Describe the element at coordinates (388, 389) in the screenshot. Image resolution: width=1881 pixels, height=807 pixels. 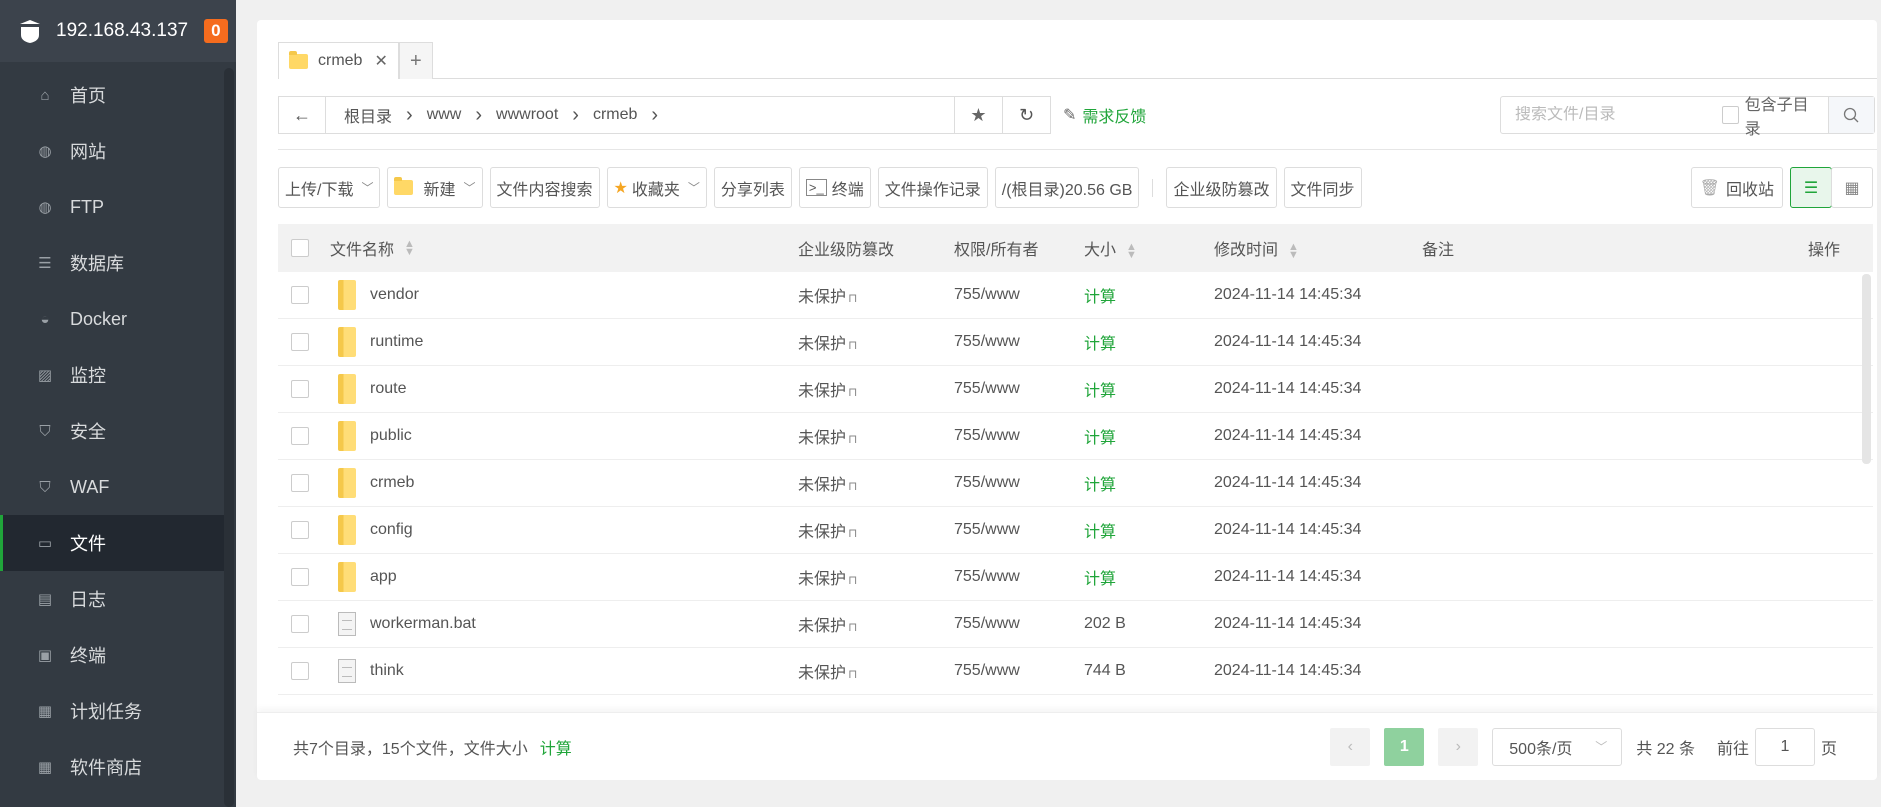
I see `file-name: route` at that location.